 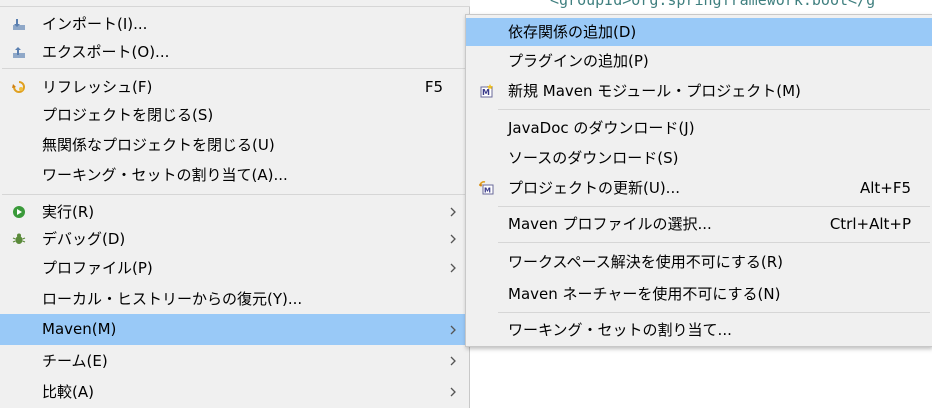 What do you see at coordinates (158, 145) in the screenshot?
I see `menu-item-label: 無関係なプロジェクトを閉じる(U)` at bounding box center [158, 145].